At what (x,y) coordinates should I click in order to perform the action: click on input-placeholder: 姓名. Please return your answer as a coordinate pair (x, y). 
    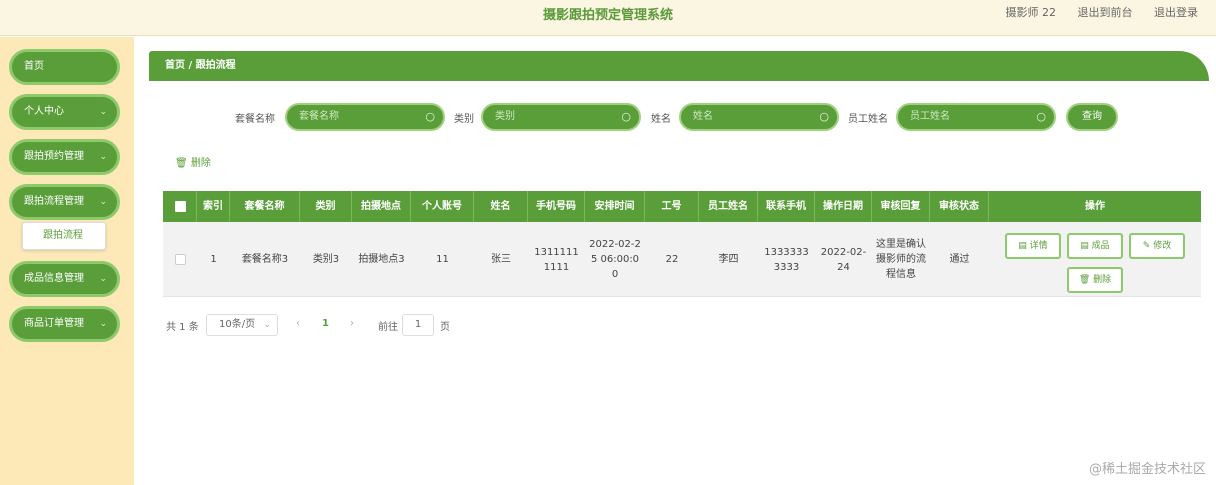
    Looking at the image, I should click on (703, 116).